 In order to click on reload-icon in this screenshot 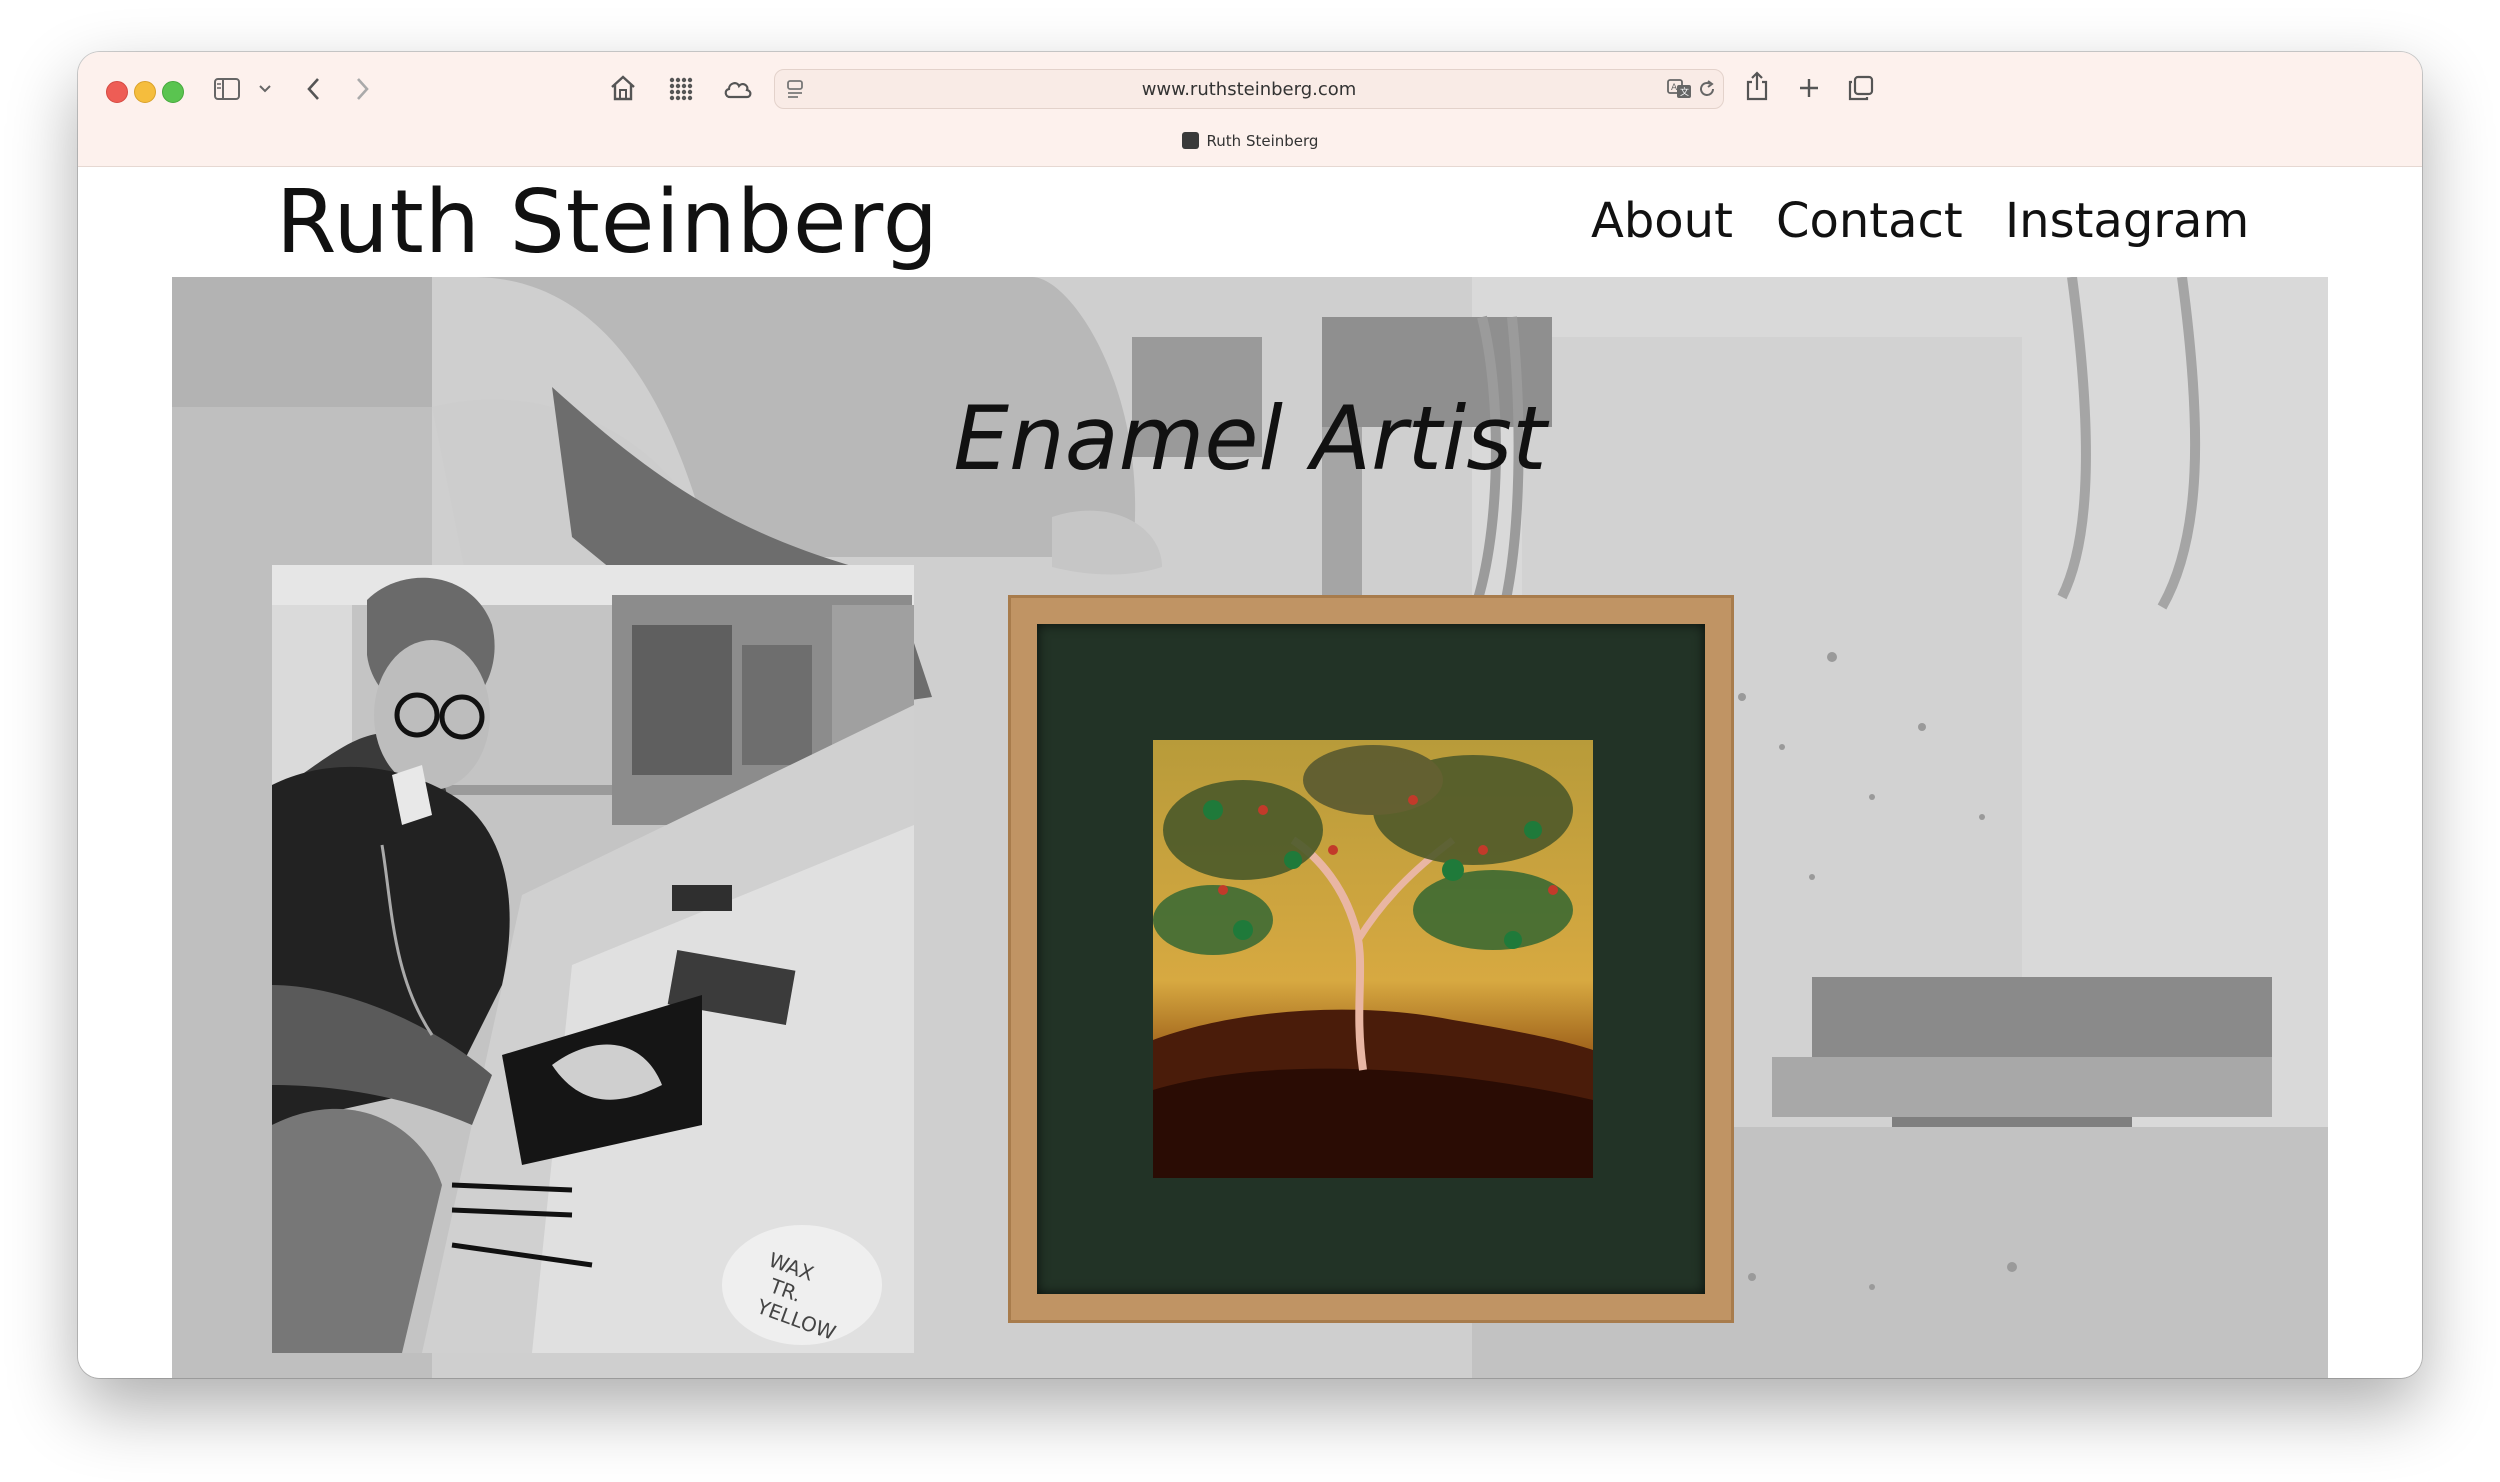, I will do `click(1707, 89)`.